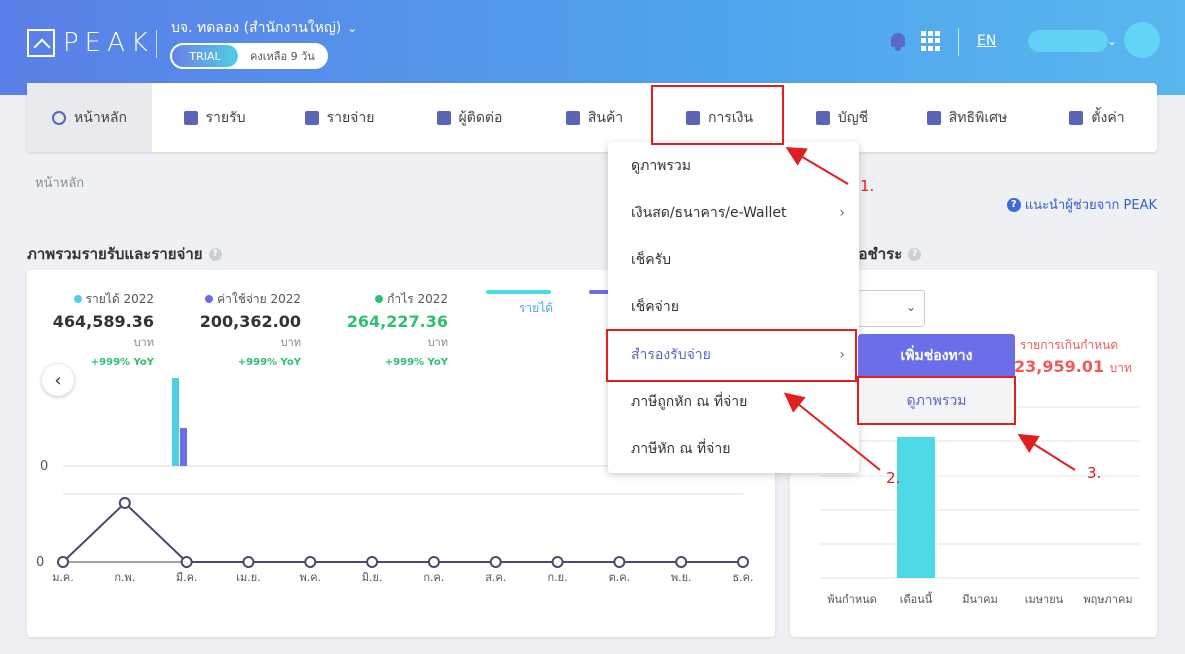 Image resolution: width=1185 pixels, height=654 pixels. I want to click on annotation-label-3: 3., so click(1094, 473).